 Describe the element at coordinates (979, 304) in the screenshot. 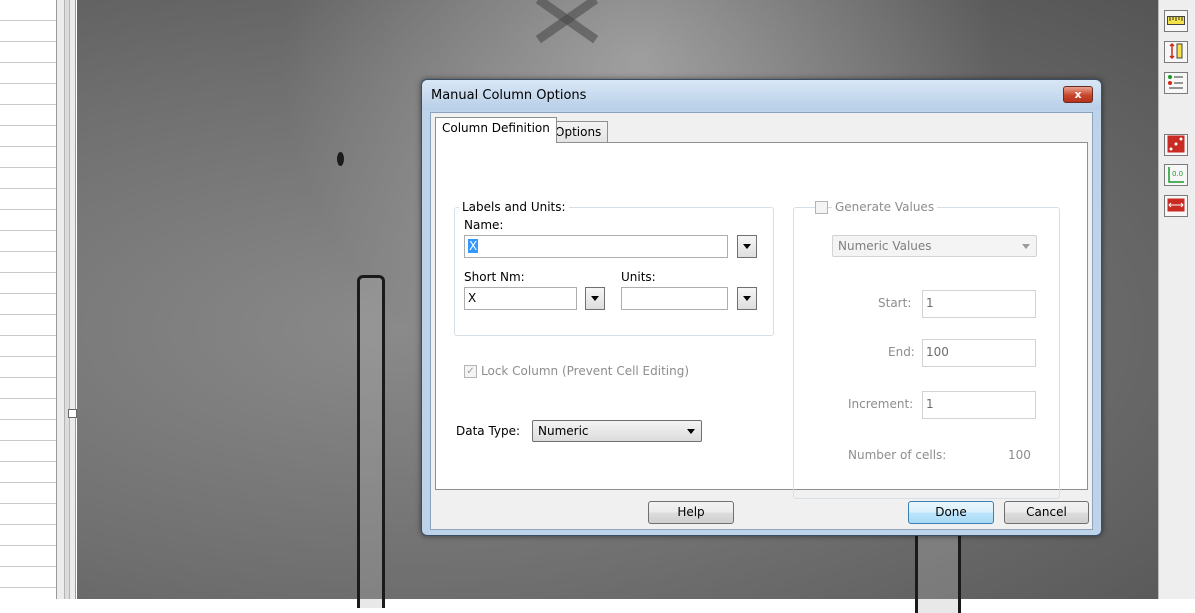

I see `start-field: 1` at that location.